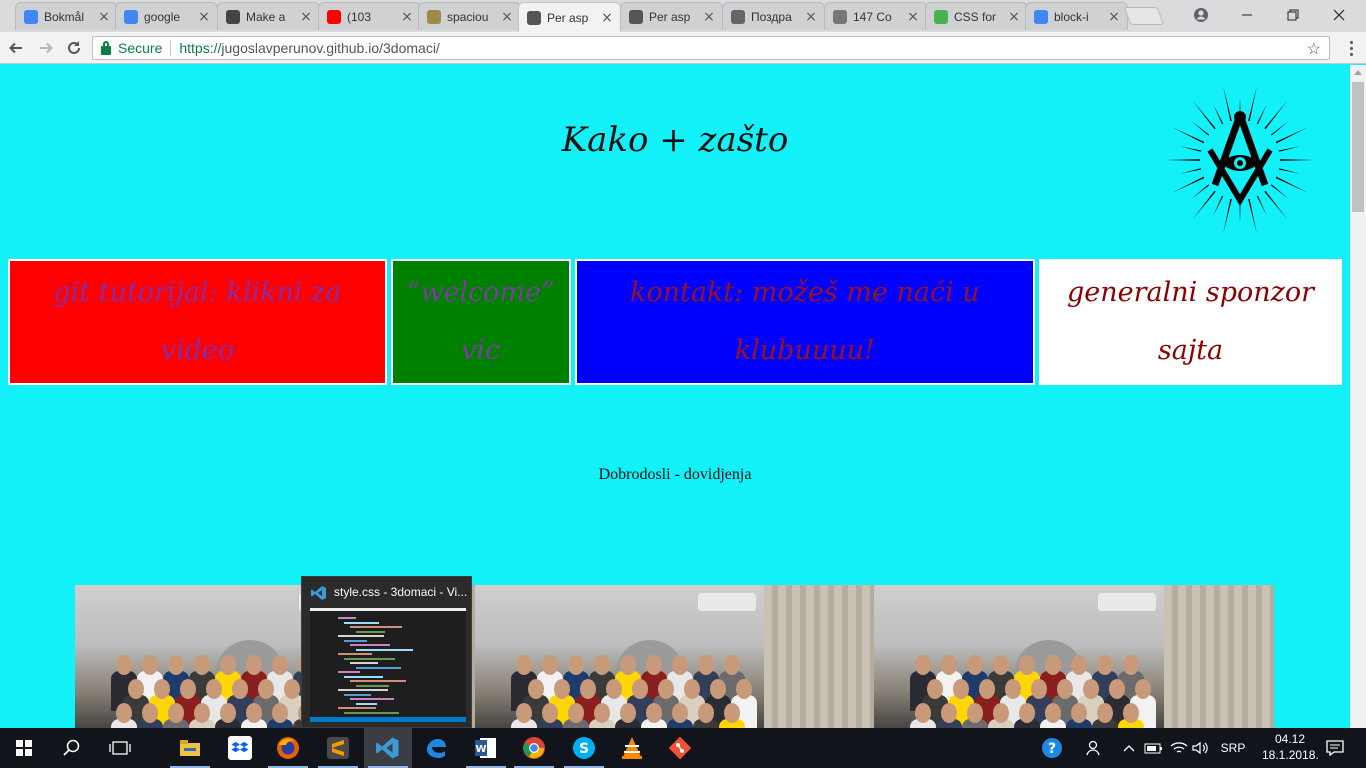 This screenshot has height=768, width=1366. What do you see at coordinates (805, 322) in the screenshot?
I see `menu-item-contact: kontakt: možeš me naći u klubuuuu!` at bounding box center [805, 322].